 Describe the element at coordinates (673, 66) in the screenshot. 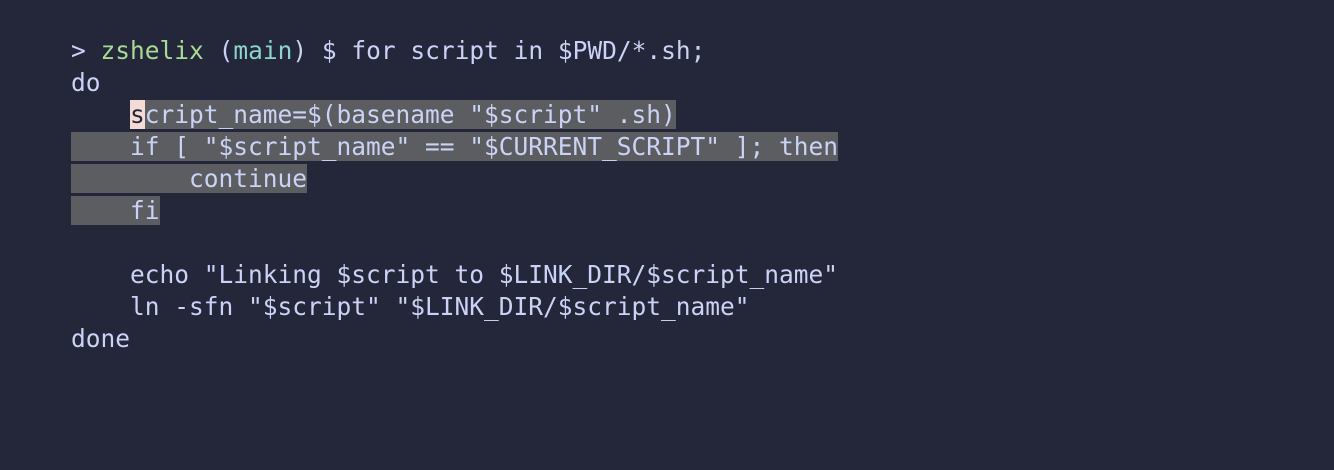

I see `code-line-do: do` at that location.